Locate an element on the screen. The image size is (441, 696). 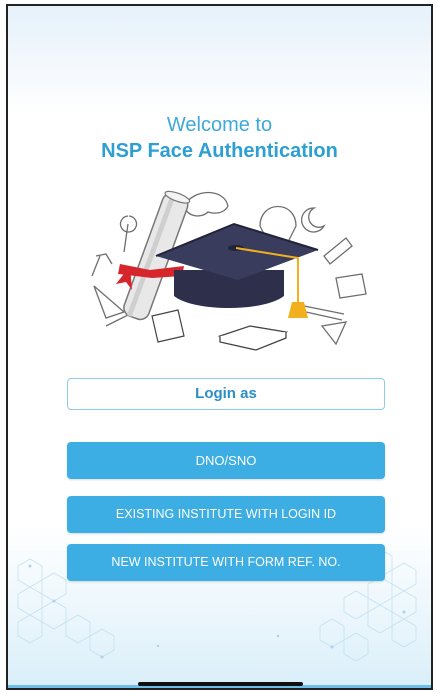
graduation-cap-diploma-illustration is located at coordinates (229, 270).